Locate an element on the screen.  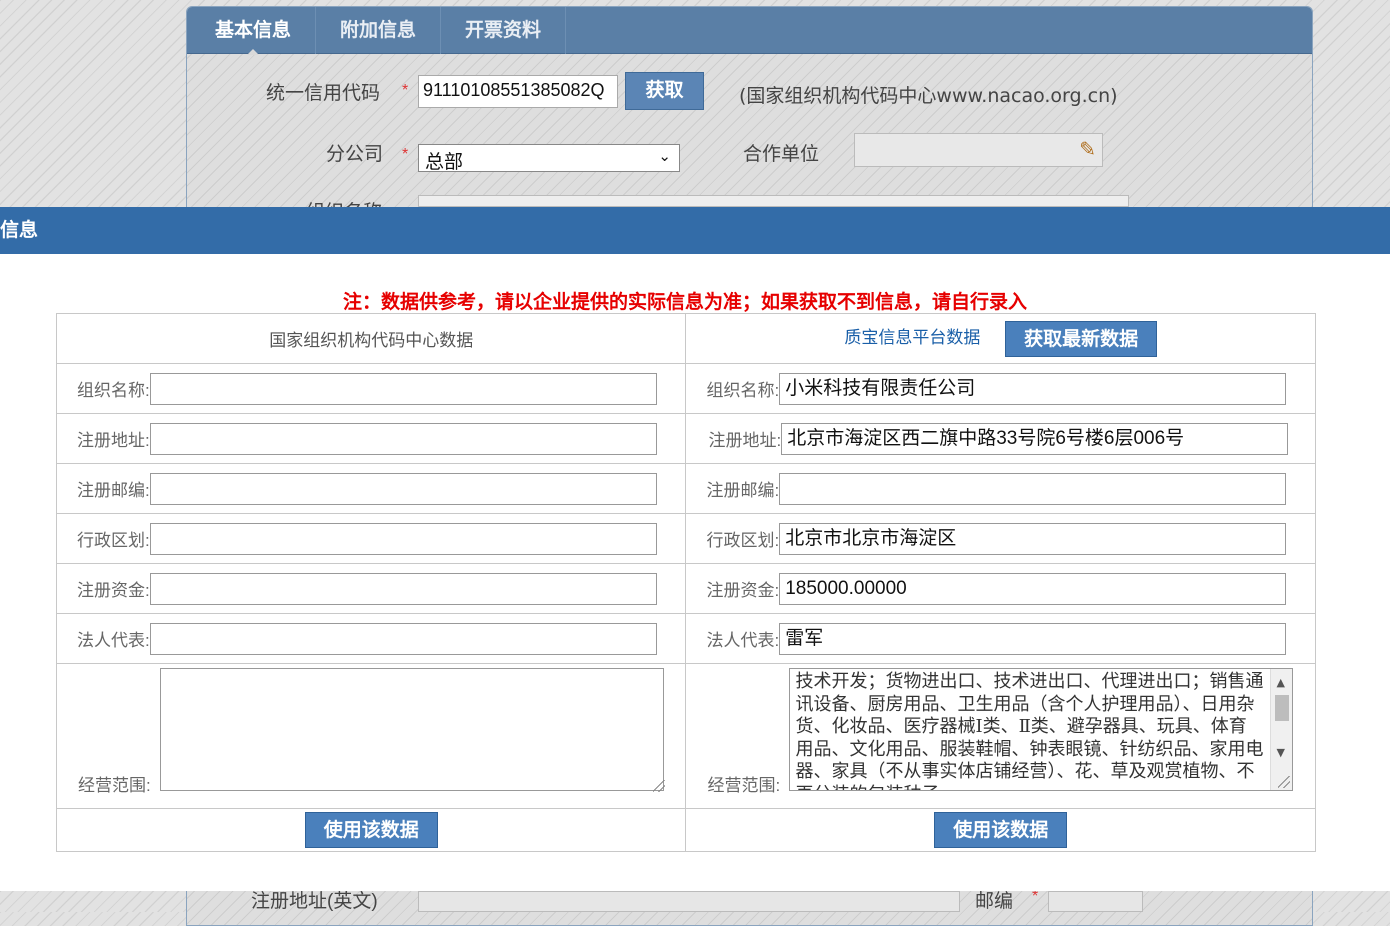
right-legal-rep-cell: 法人代表: 雷军 is located at coordinates (1000, 638).